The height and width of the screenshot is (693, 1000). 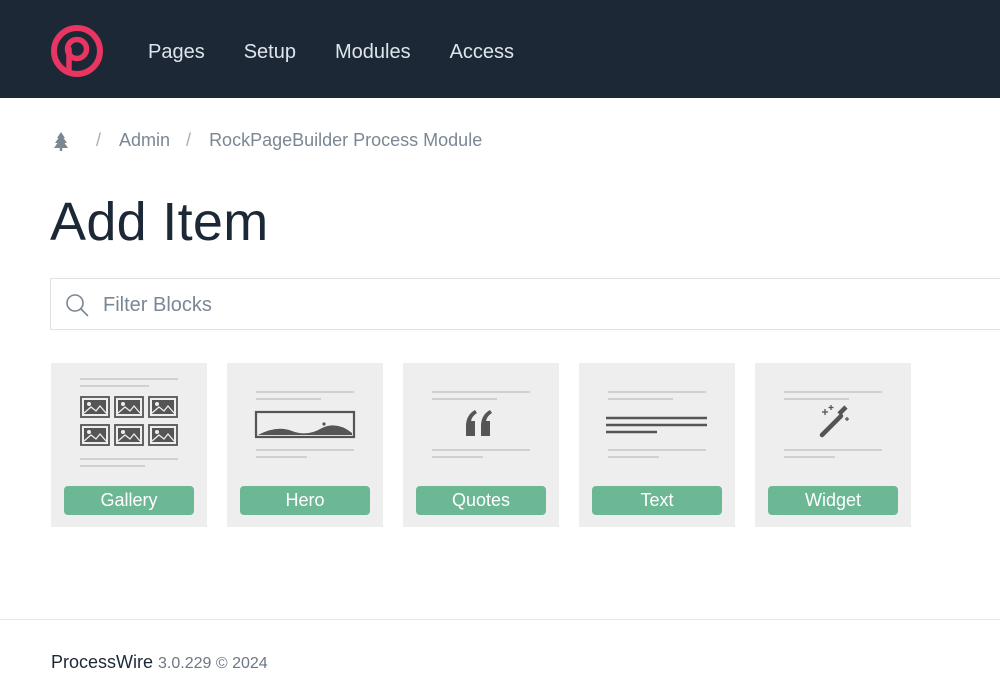 I want to click on block-widget: Widget, so click(x=833, y=445).